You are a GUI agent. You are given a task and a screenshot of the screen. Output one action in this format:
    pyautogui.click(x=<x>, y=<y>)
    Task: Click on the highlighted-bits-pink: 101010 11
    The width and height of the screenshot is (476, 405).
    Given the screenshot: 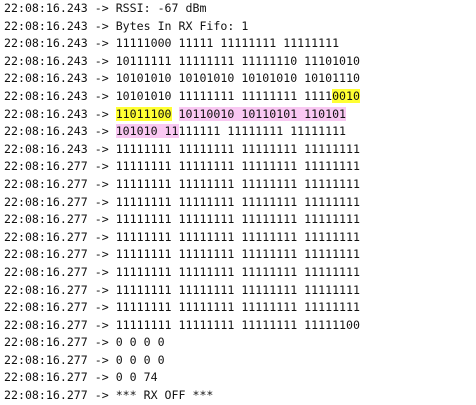 What is the action you would take?
    pyautogui.click(x=147, y=131)
    